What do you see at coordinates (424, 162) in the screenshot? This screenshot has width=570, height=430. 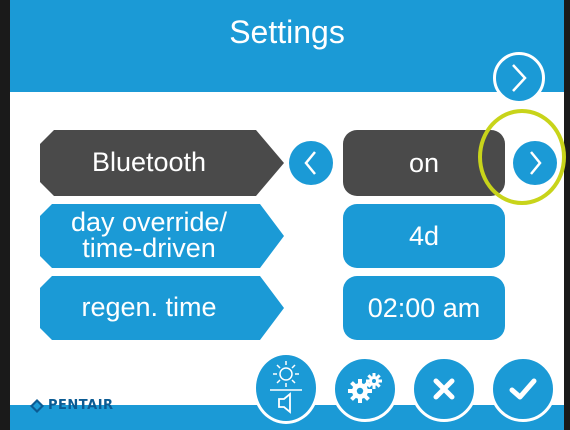 I see `setting-value-text: on` at bounding box center [424, 162].